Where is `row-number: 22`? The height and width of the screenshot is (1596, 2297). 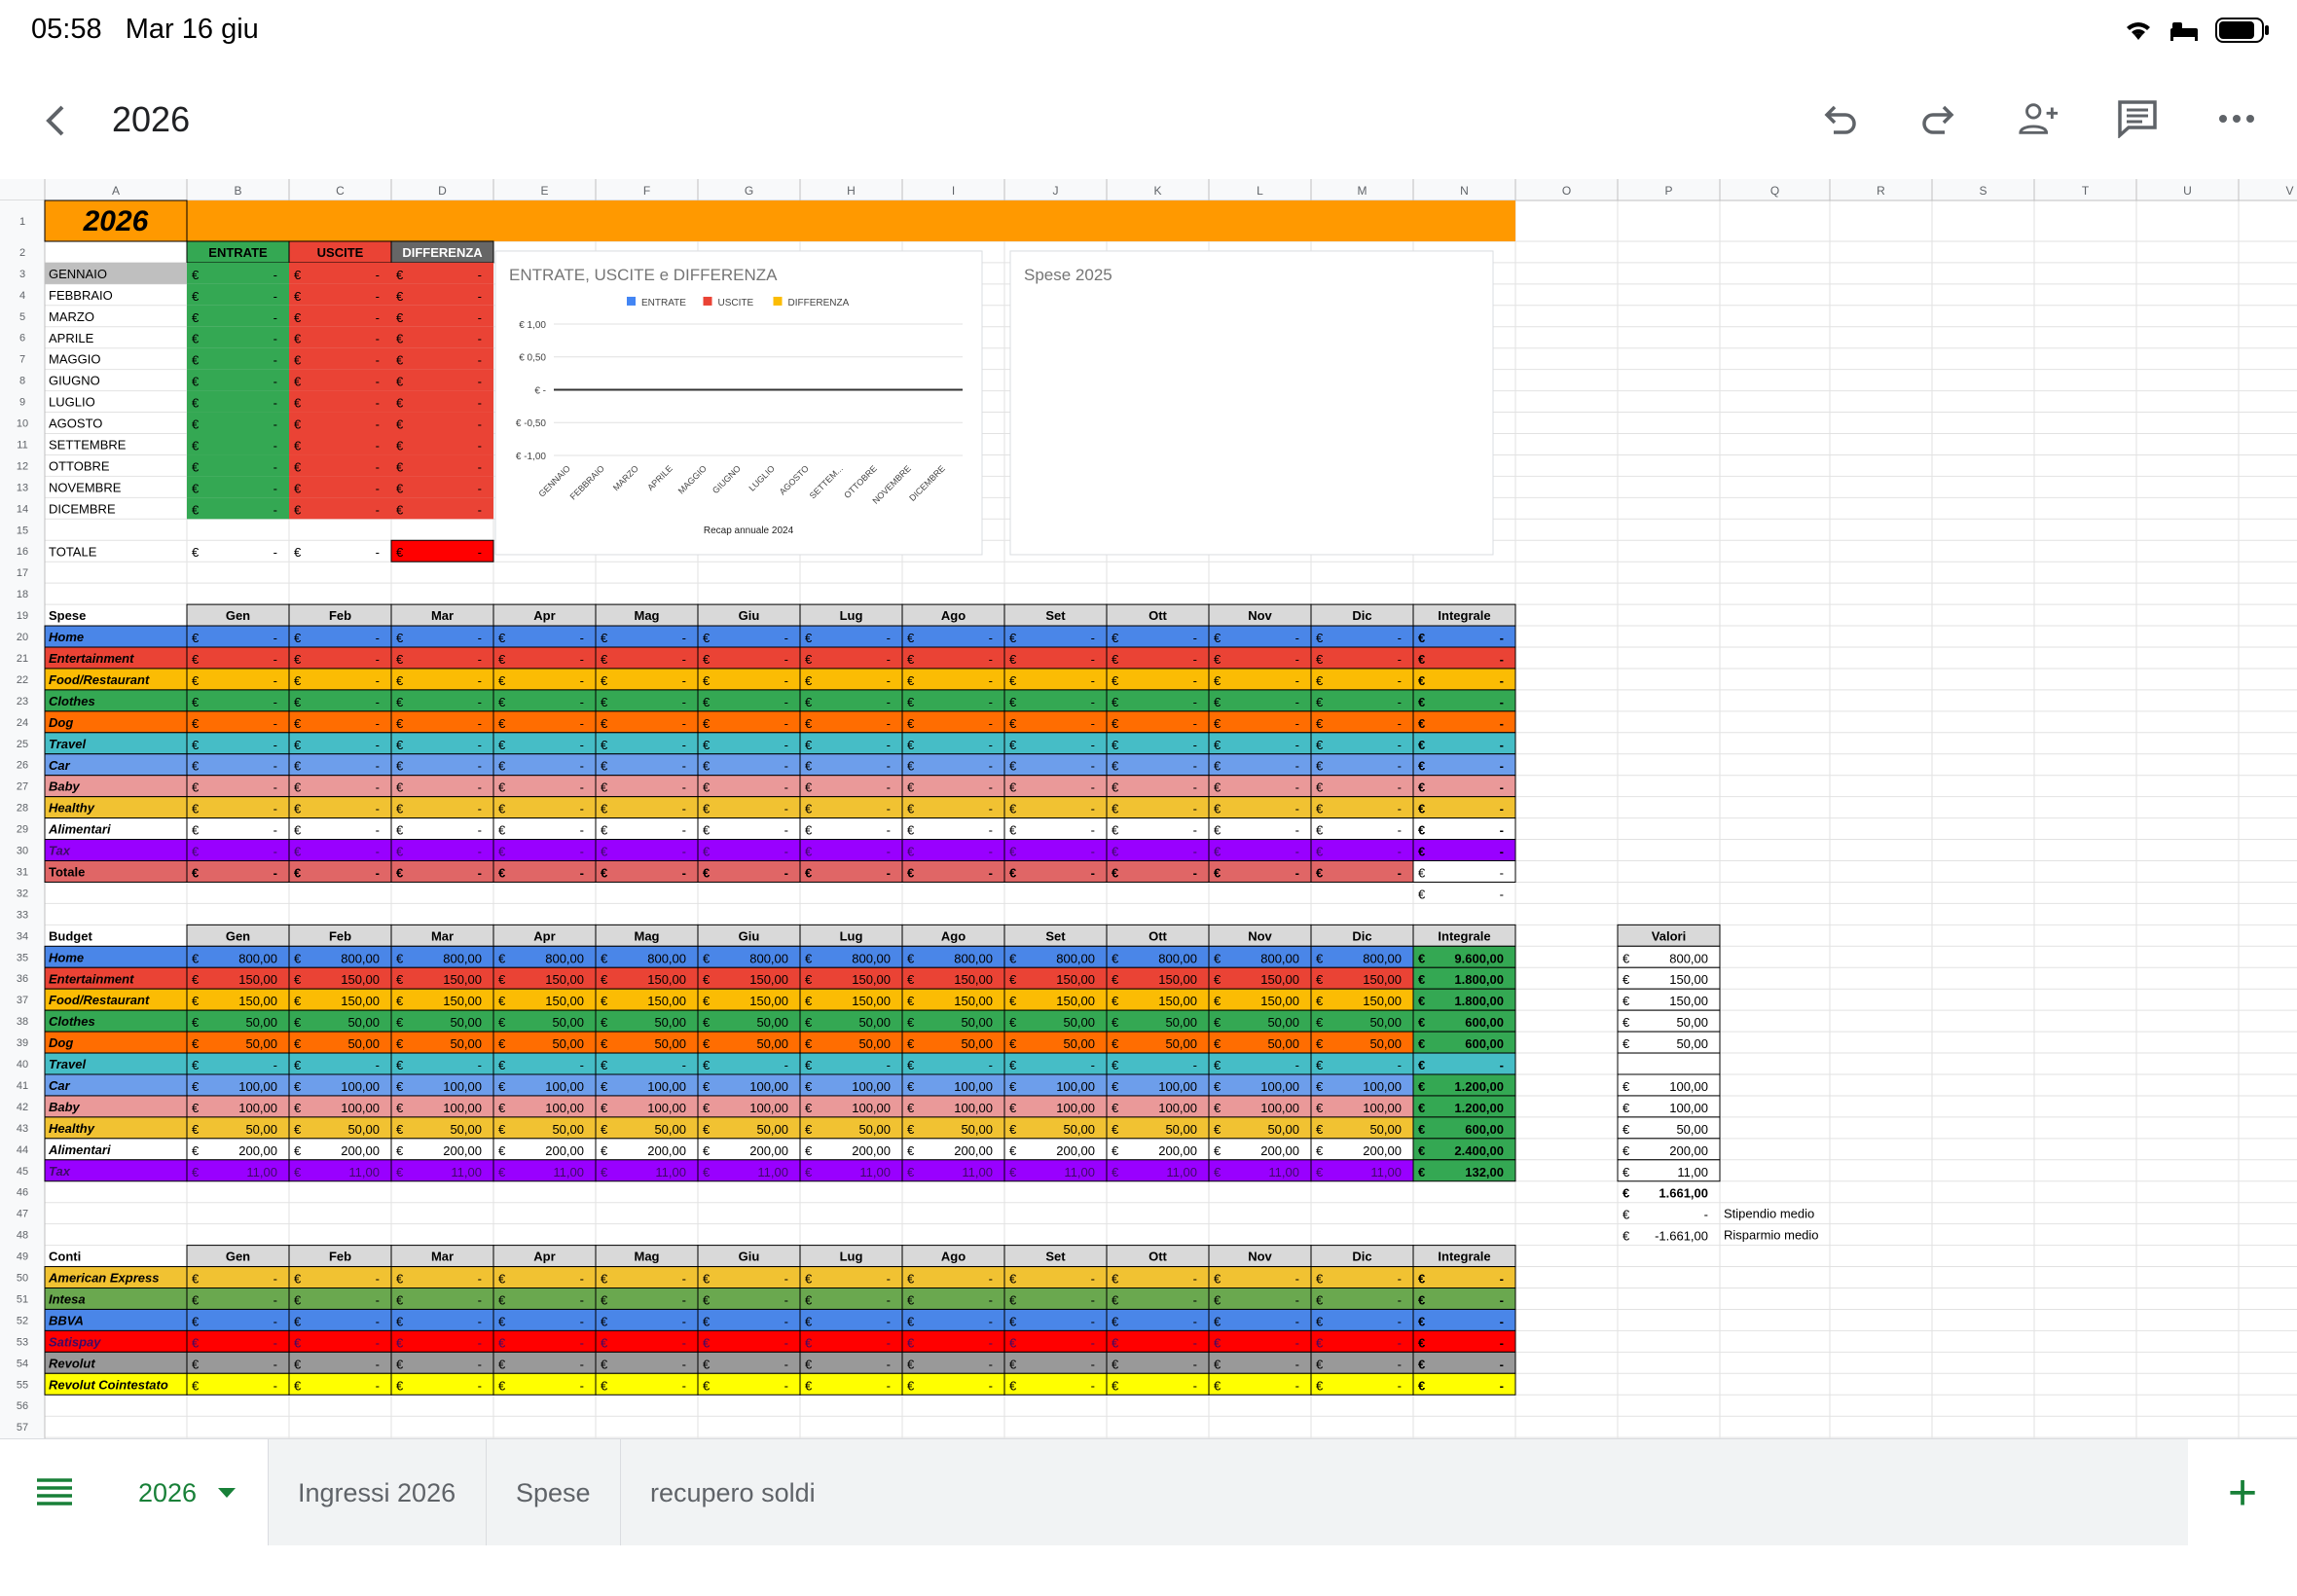
row-number: 22 is located at coordinates (22, 680).